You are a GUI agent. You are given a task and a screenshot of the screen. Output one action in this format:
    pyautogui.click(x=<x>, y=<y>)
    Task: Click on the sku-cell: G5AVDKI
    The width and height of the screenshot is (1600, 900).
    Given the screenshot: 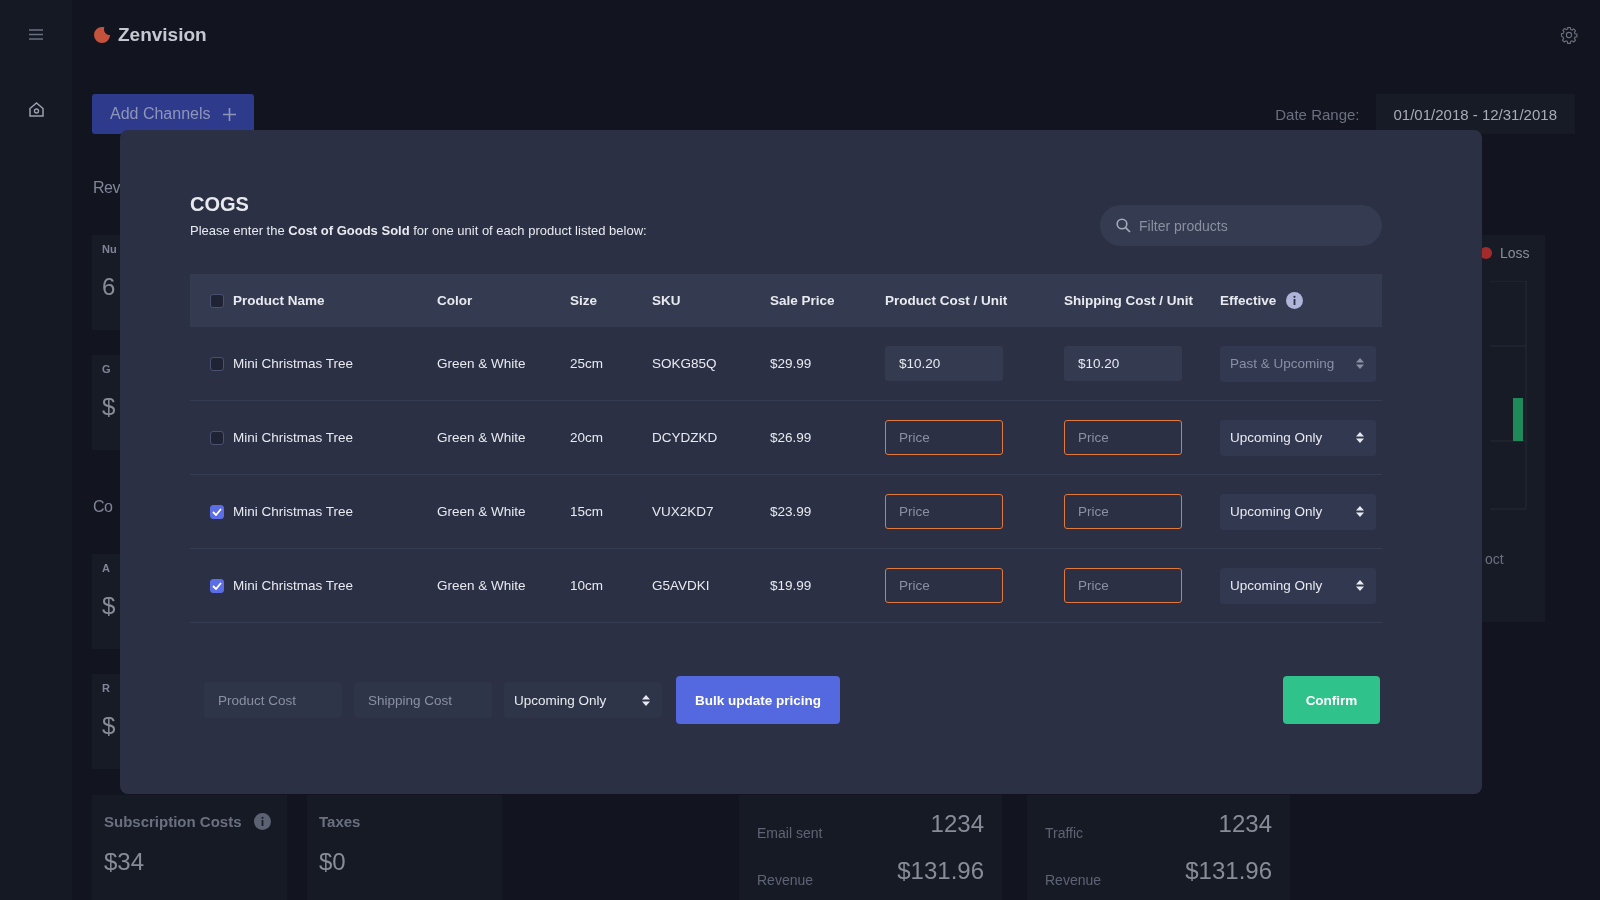 What is the action you would take?
    pyautogui.click(x=681, y=585)
    